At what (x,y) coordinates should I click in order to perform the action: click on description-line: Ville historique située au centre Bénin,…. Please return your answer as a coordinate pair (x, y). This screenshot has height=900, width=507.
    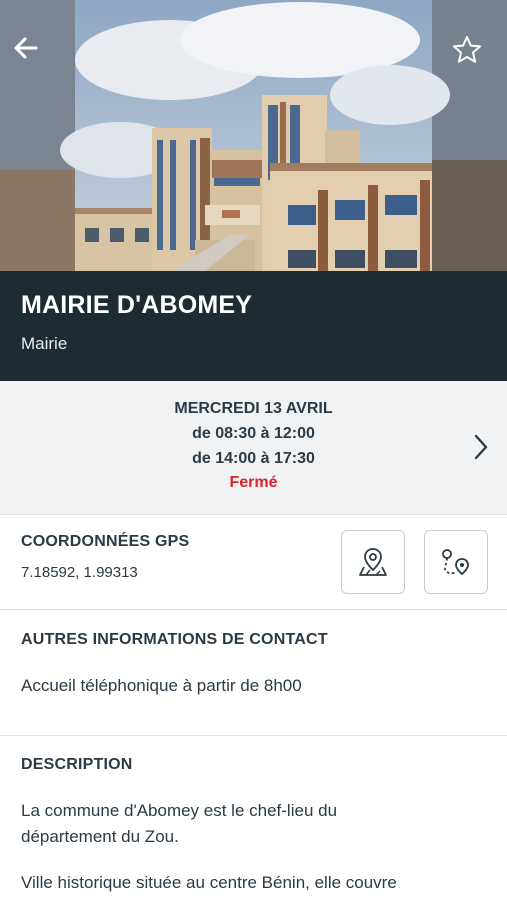
    Looking at the image, I should click on (209, 882).